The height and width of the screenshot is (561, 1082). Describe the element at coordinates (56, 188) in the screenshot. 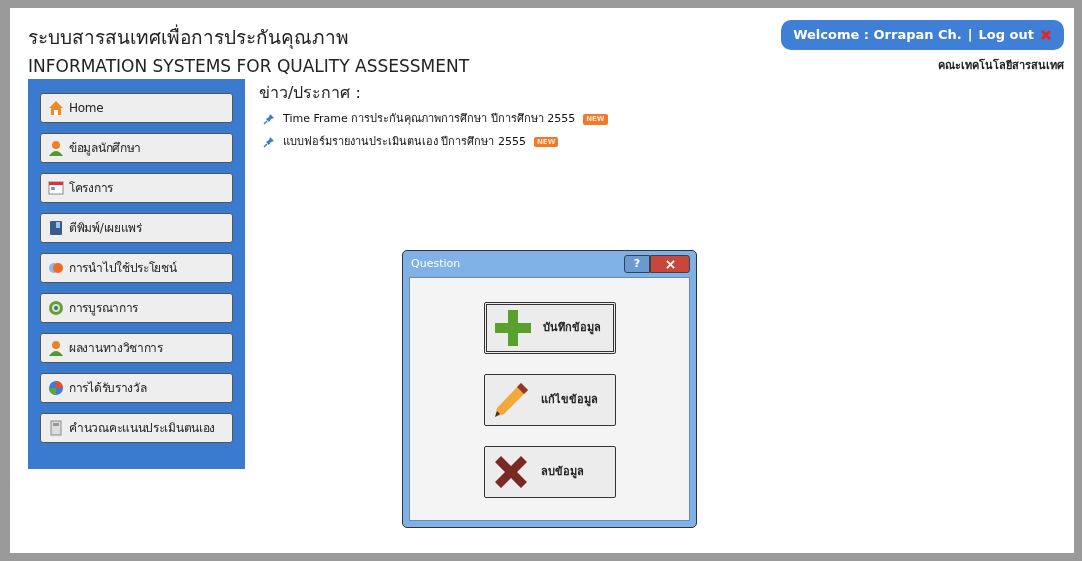

I see `calendar-icon` at that location.